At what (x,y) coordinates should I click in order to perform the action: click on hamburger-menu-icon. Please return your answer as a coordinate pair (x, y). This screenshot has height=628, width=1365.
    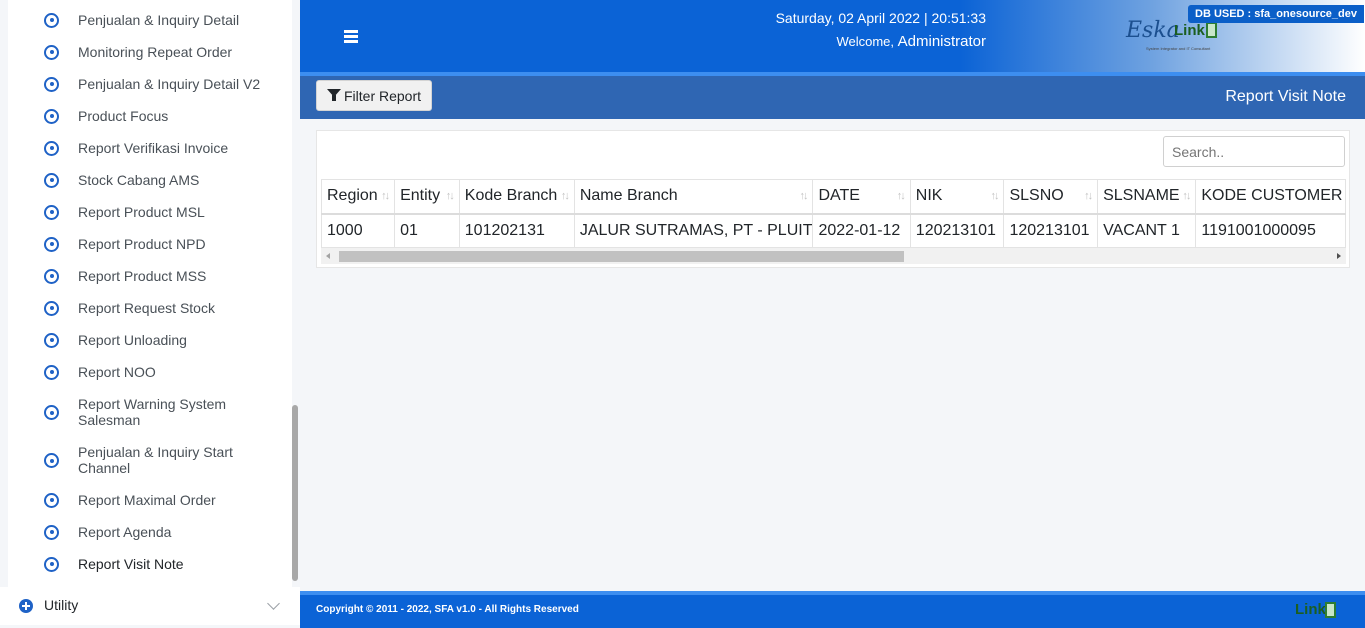
    Looking at the image, I should click on (351, 36).